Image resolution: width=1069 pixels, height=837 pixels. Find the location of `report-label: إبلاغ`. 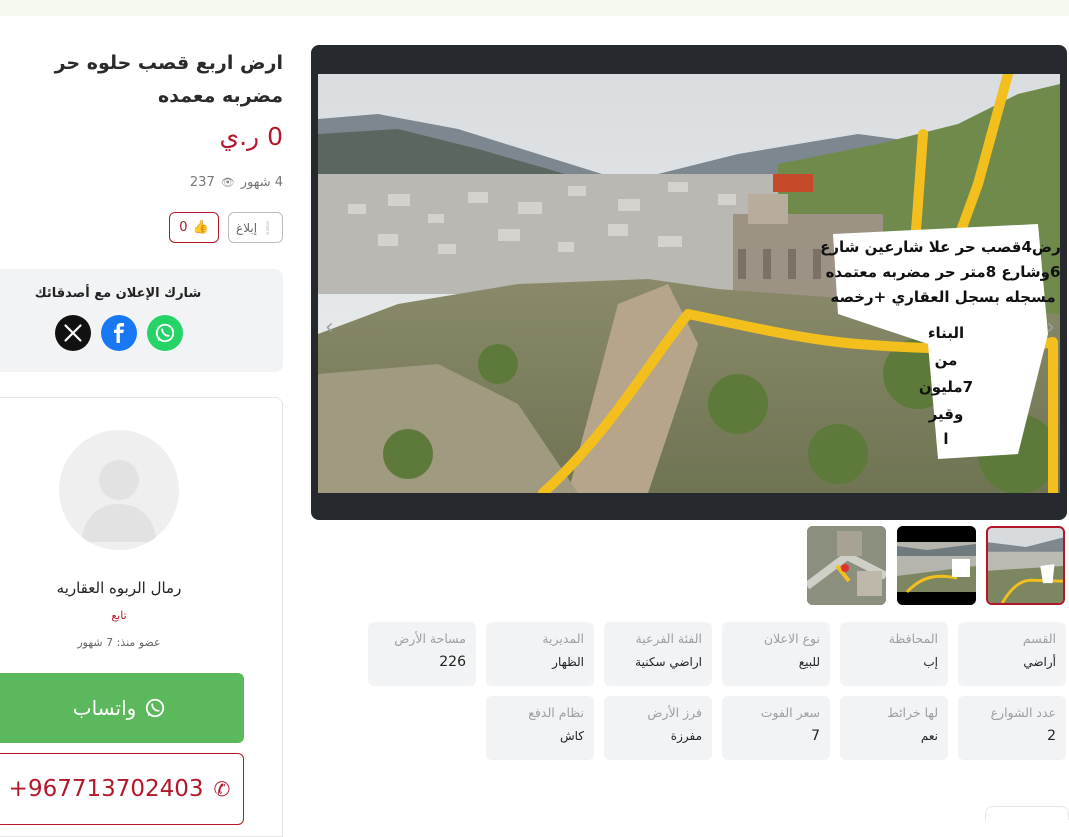

report-label: إبلاغ is located at coordinates (247, 227).